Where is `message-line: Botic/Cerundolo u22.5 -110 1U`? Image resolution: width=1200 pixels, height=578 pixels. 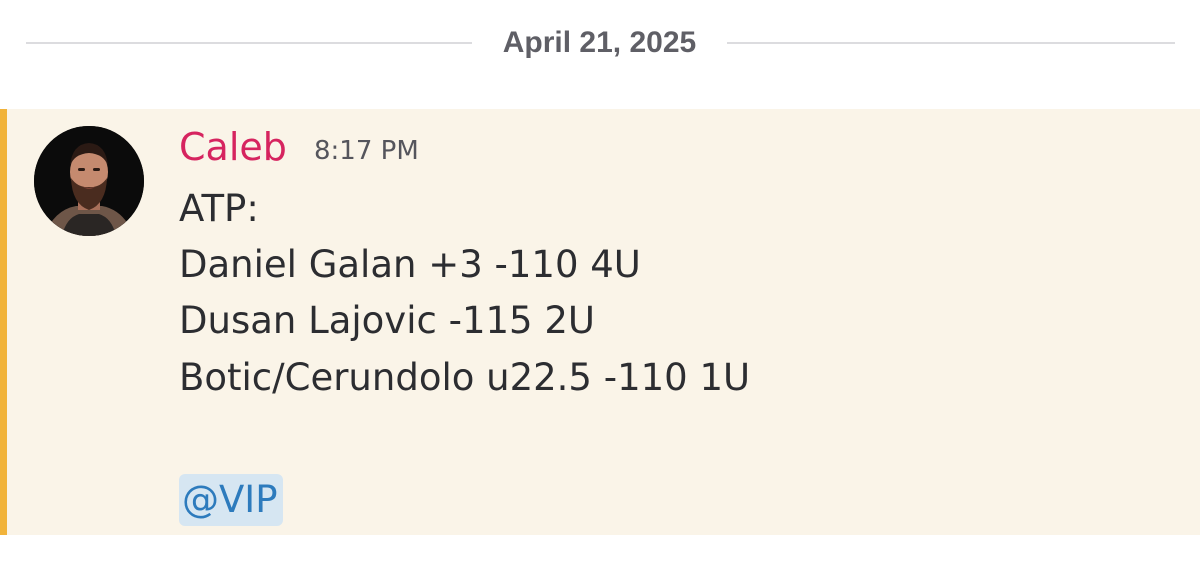 message-line: Botic/Cerundolo u22.5 -110 1U is located at coordinates (465, 377).